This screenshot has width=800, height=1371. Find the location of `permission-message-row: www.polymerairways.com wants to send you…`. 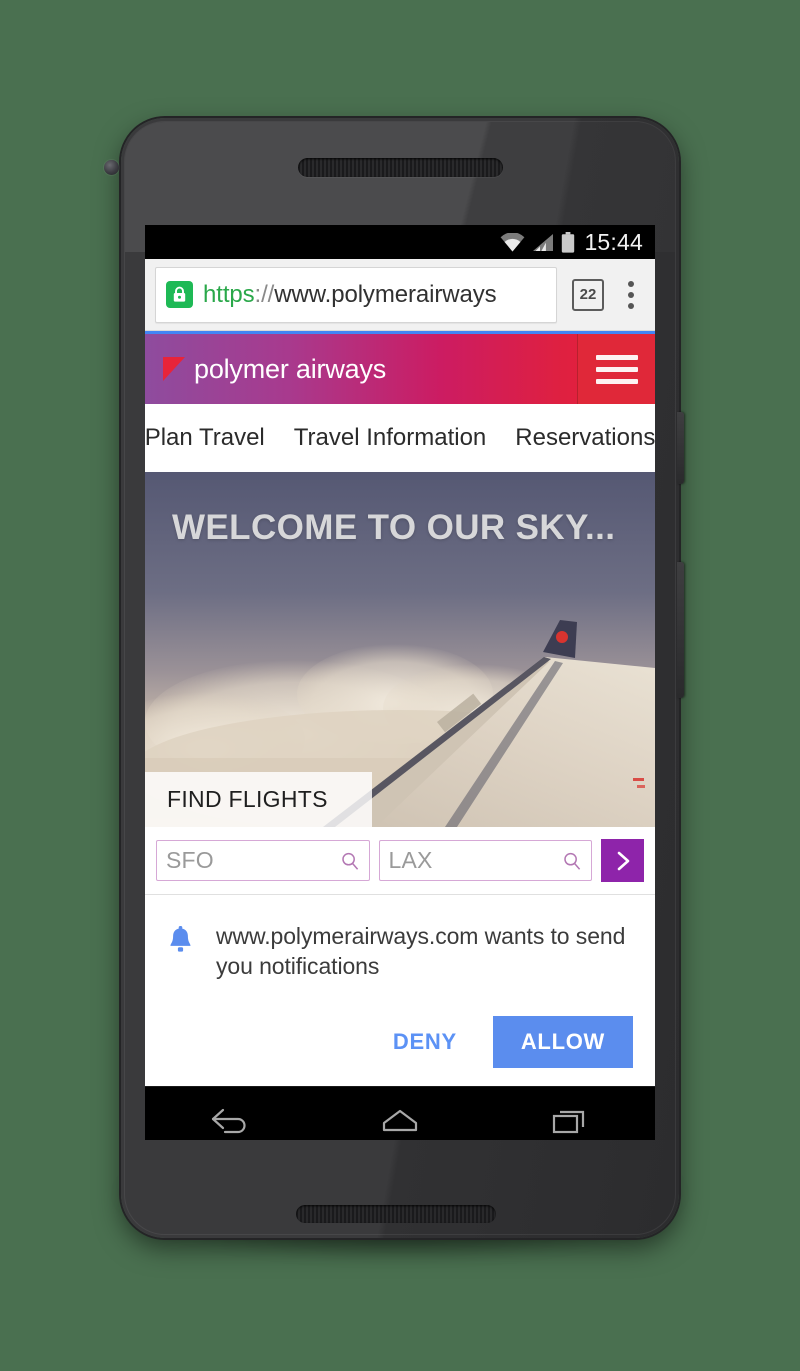

permission-message-row: www.polymerairways.com wants to send you… is located at coordinates (400, 951).